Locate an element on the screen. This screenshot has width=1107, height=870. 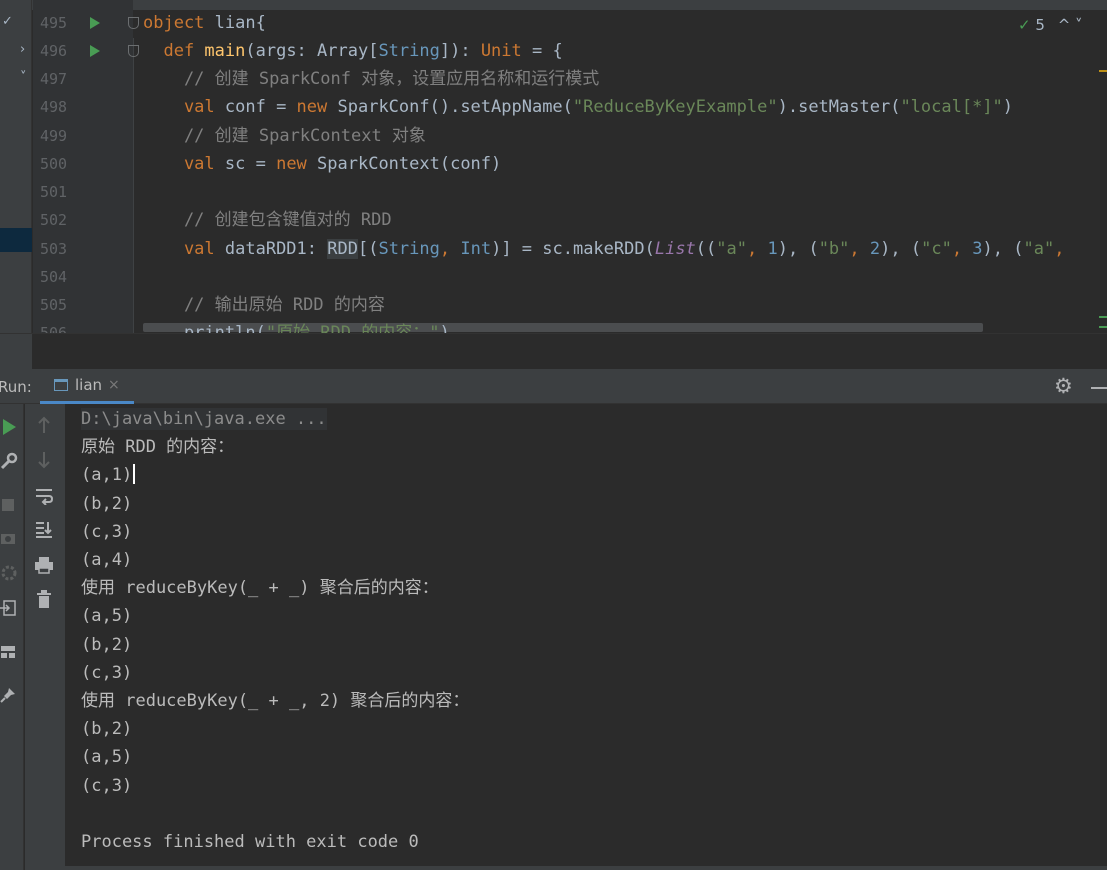
console-line: 使用 reduceByKey(_ + _, 2) 聚合后的内容： is located at coordinates (275, 701).